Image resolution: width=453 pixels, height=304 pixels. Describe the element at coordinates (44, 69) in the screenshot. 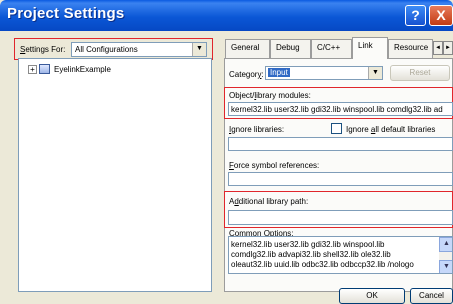

I see `project-icon` at that location.